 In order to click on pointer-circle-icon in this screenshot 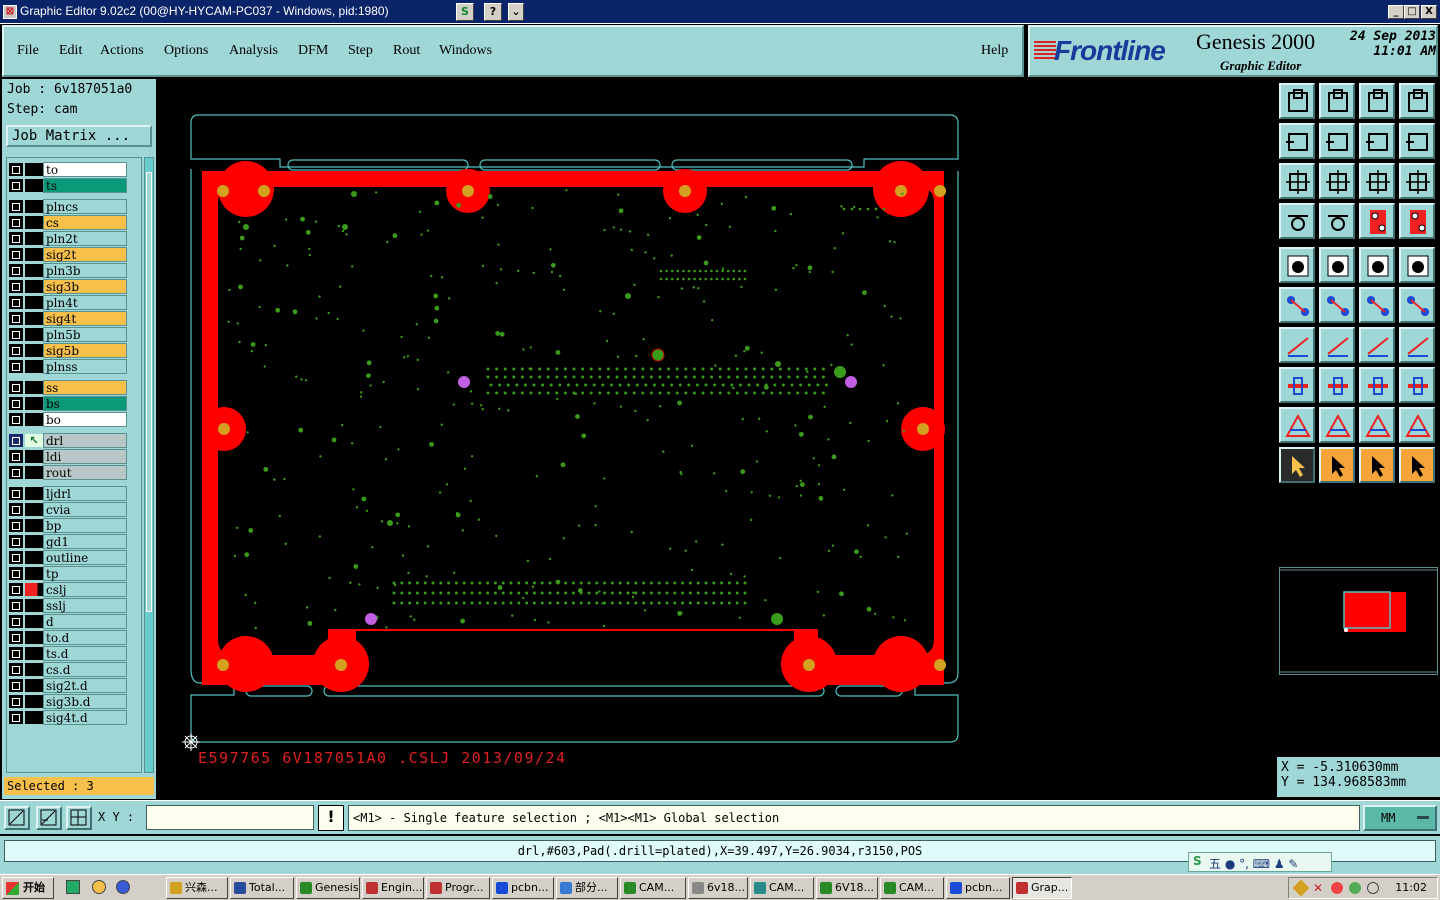, I will do `click(1377, 465)`.